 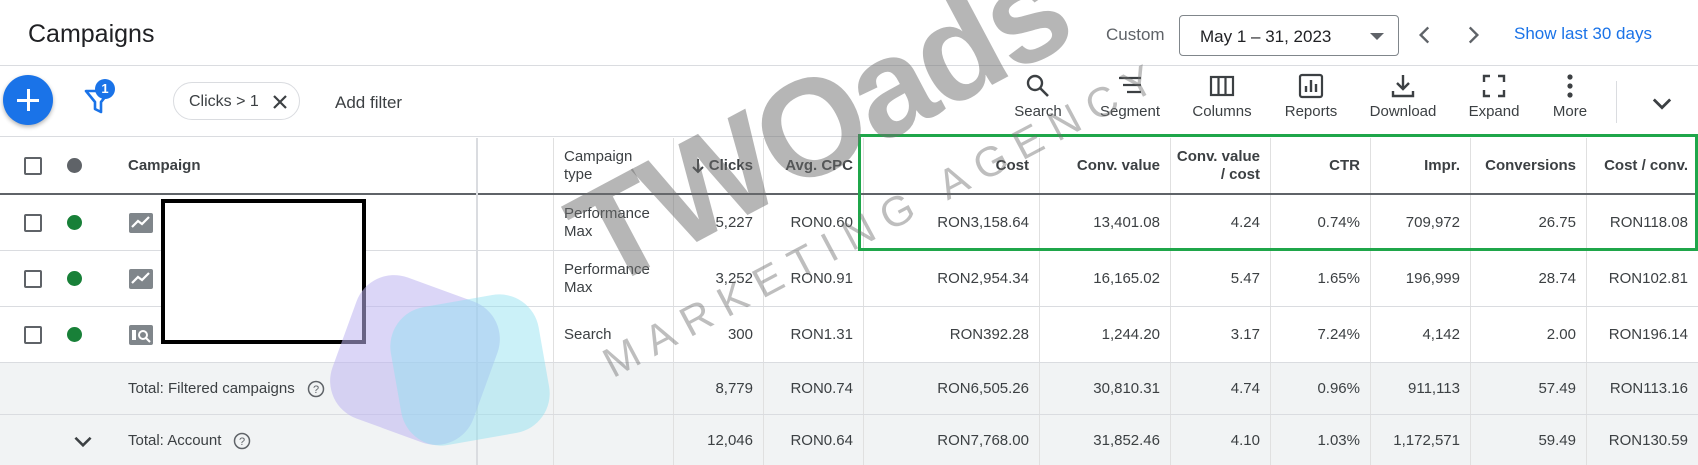 What do you see at coordinates (1473, 35) in the screenshot?
I see `chevron-right-icon` at bounding box center [1473, 35].